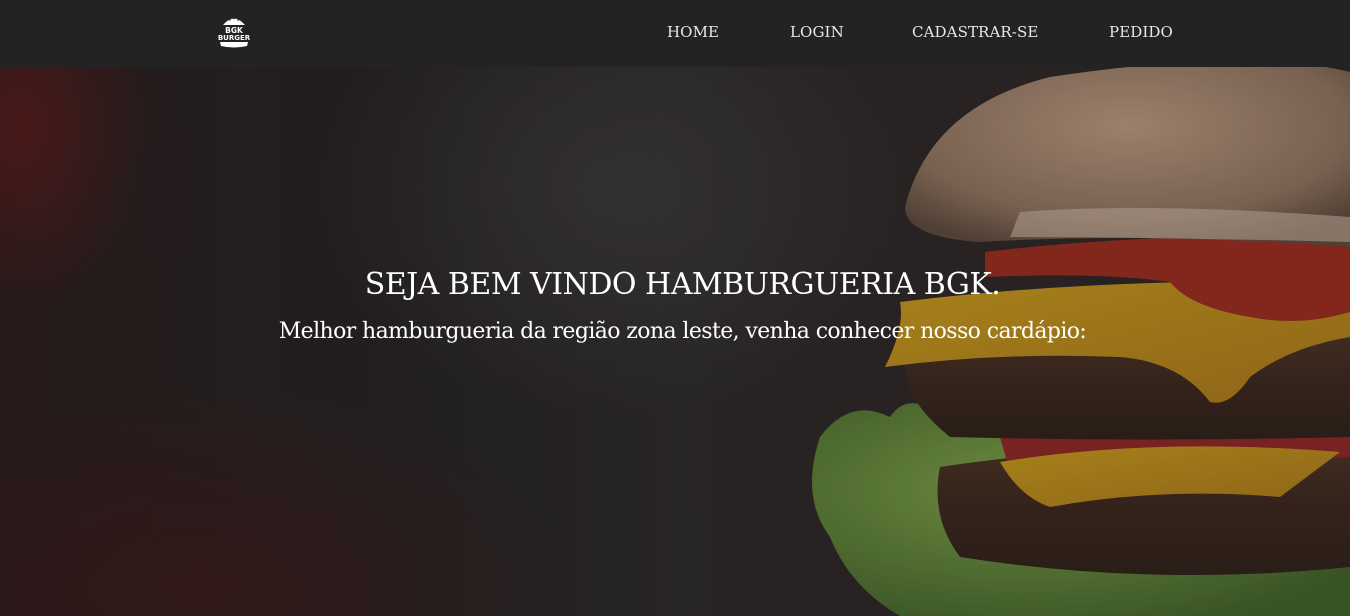 Image resolution: width=1350 pixels, height=616 pixels. I want to click on nav-login-link: LOGIN, so click(817, 32).